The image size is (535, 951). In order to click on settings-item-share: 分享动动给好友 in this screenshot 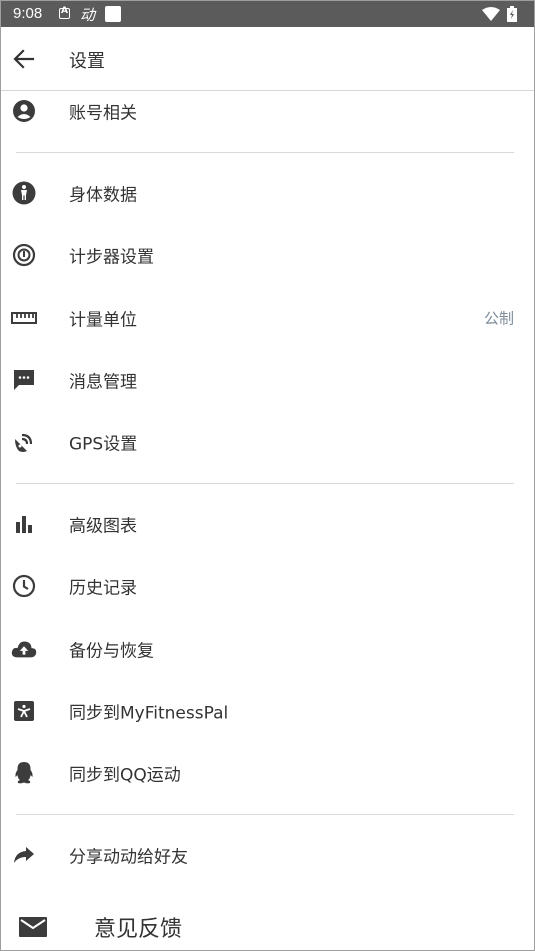, I will do `click(267, 855)`.